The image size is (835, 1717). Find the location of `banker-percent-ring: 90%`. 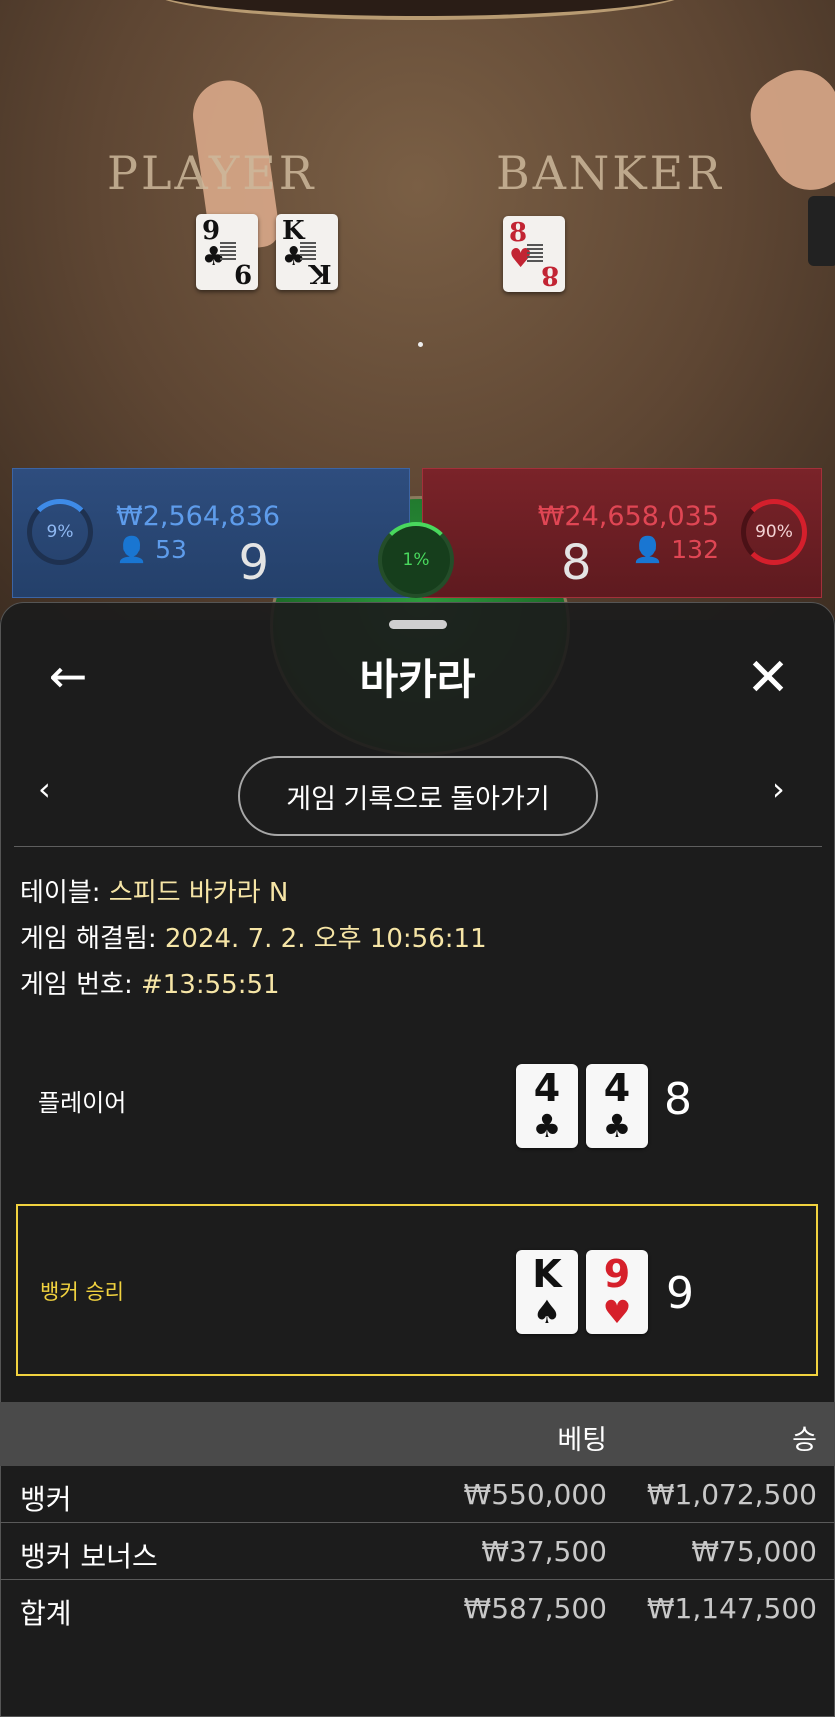

banker-percent-ring: 90% is located at coordinates (774, 532).